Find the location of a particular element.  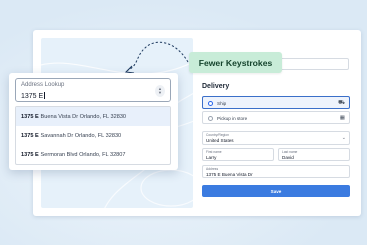

delivery-option-ship: Ship ⛟ is located at coordinates (276, 102).